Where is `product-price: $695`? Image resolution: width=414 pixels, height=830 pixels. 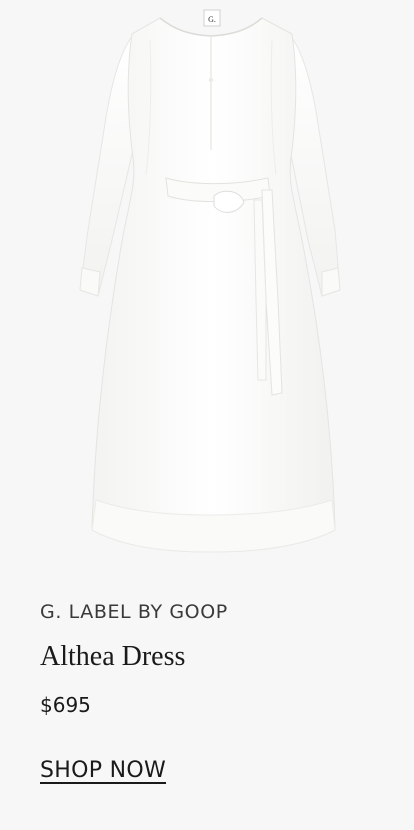
product-price: $695 is located at coordinates (65, 705).